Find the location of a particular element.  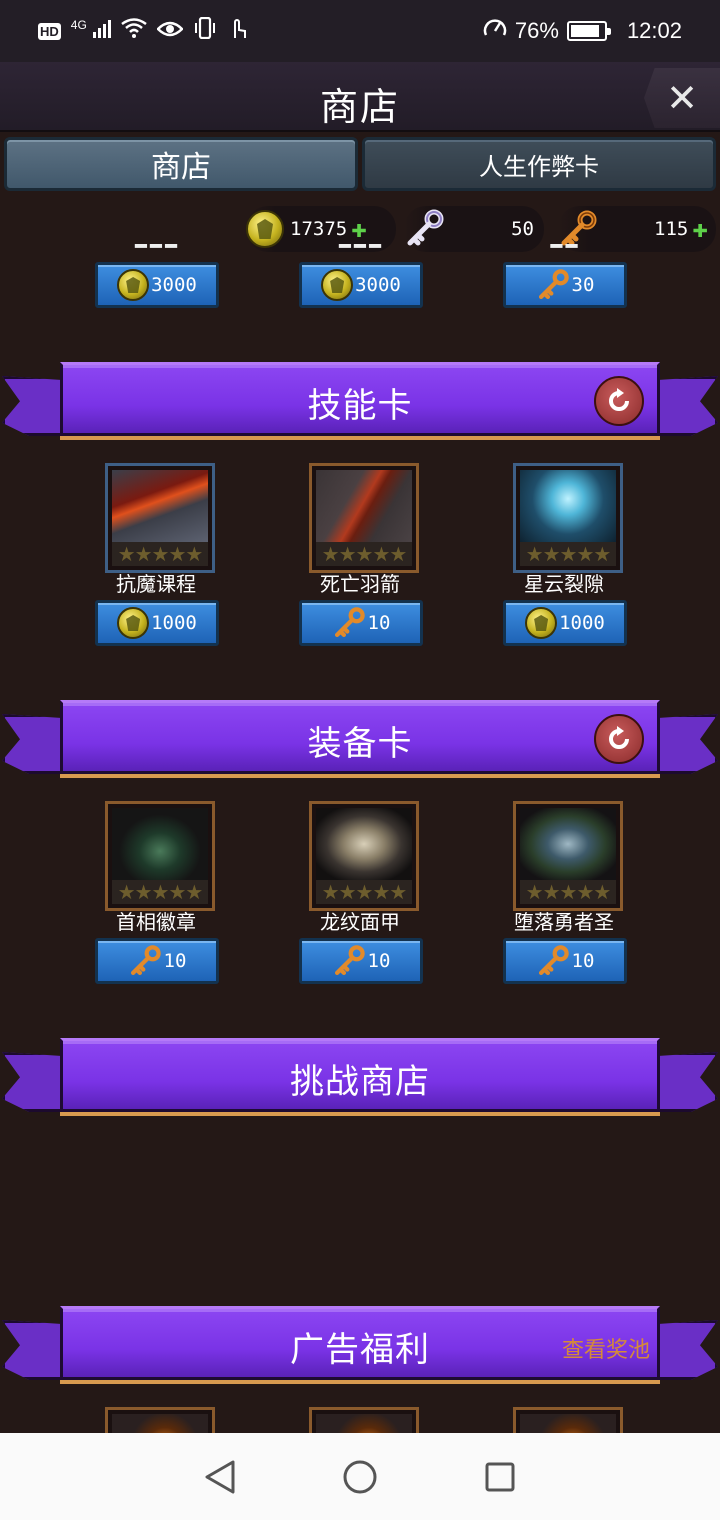

home-icon is located at coordinates (360, 1476).